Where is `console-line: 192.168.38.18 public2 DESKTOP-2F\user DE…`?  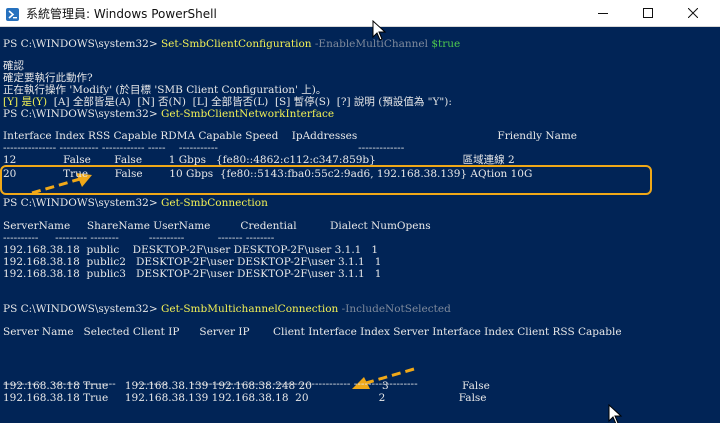
console-line: 192.168.38.18 public2 DESKTOP-2F\user DE… is located at coordinates (192, 262).